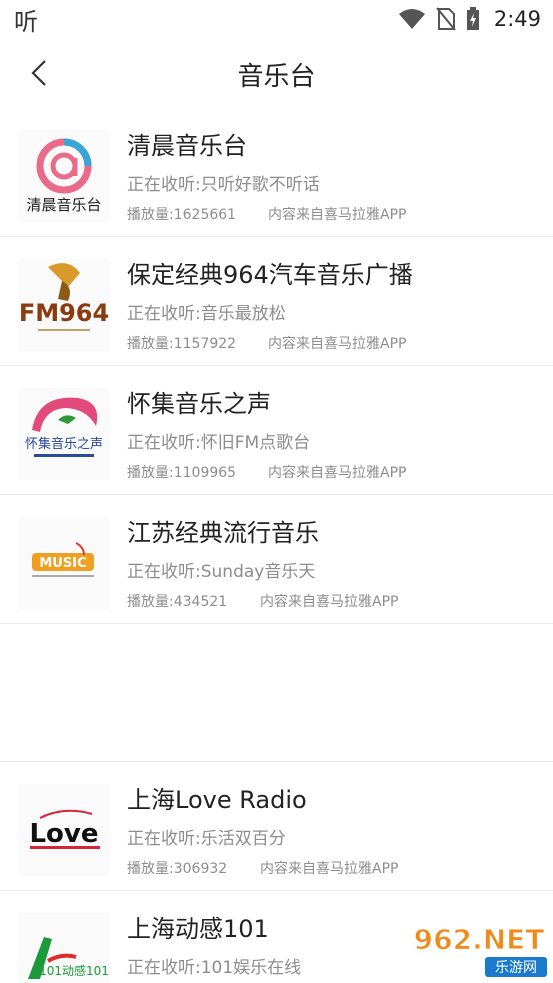  I want to click on station-name: 怀集音乐之声, so click(199, 404).